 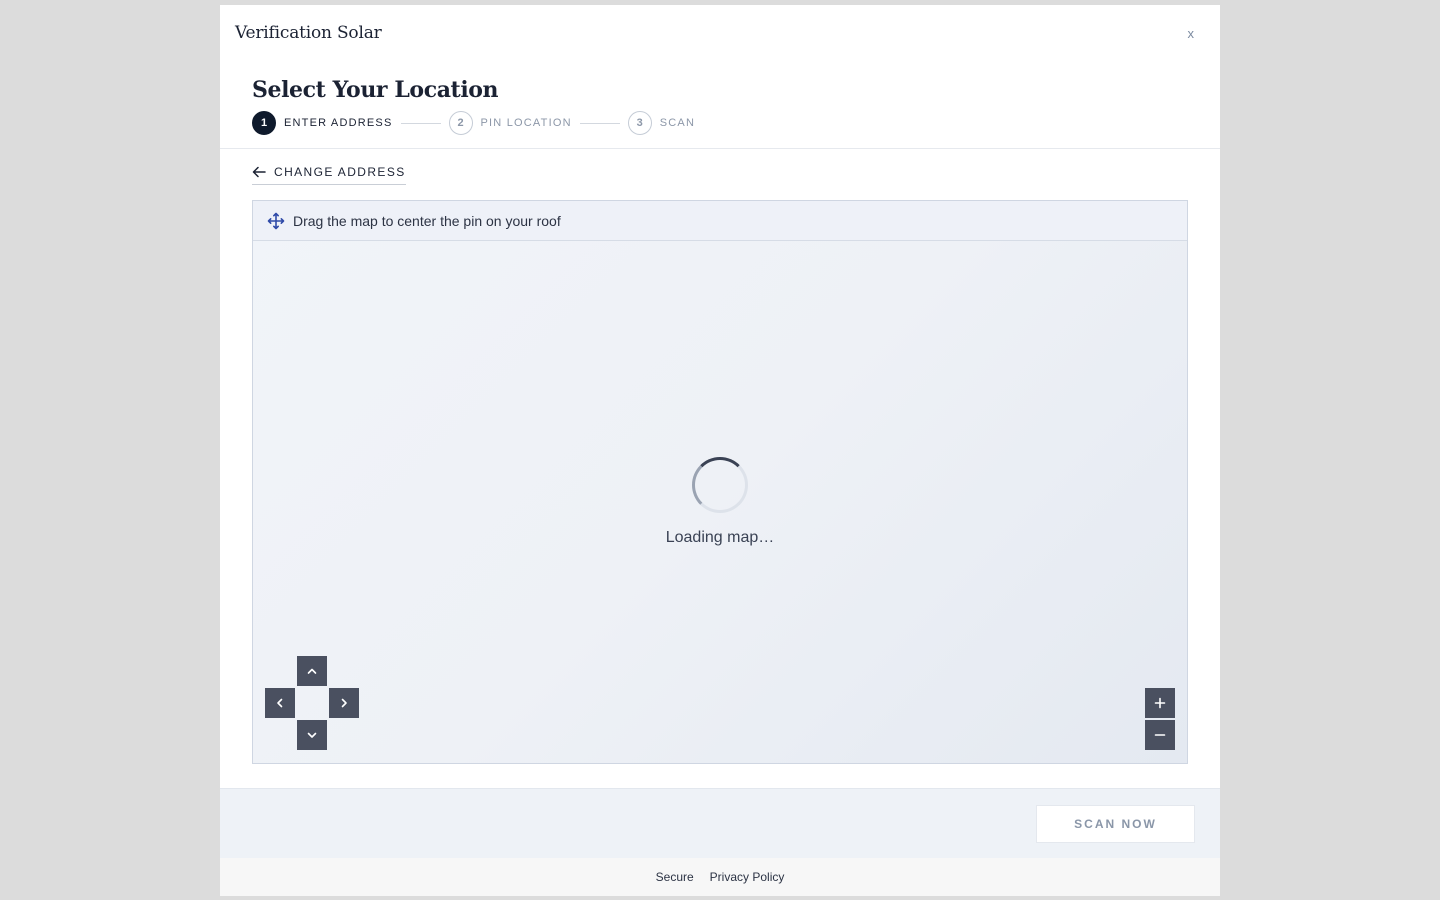 I want to click on privacy-policy-link: Privacy Policy, so click(x=747, y=877).